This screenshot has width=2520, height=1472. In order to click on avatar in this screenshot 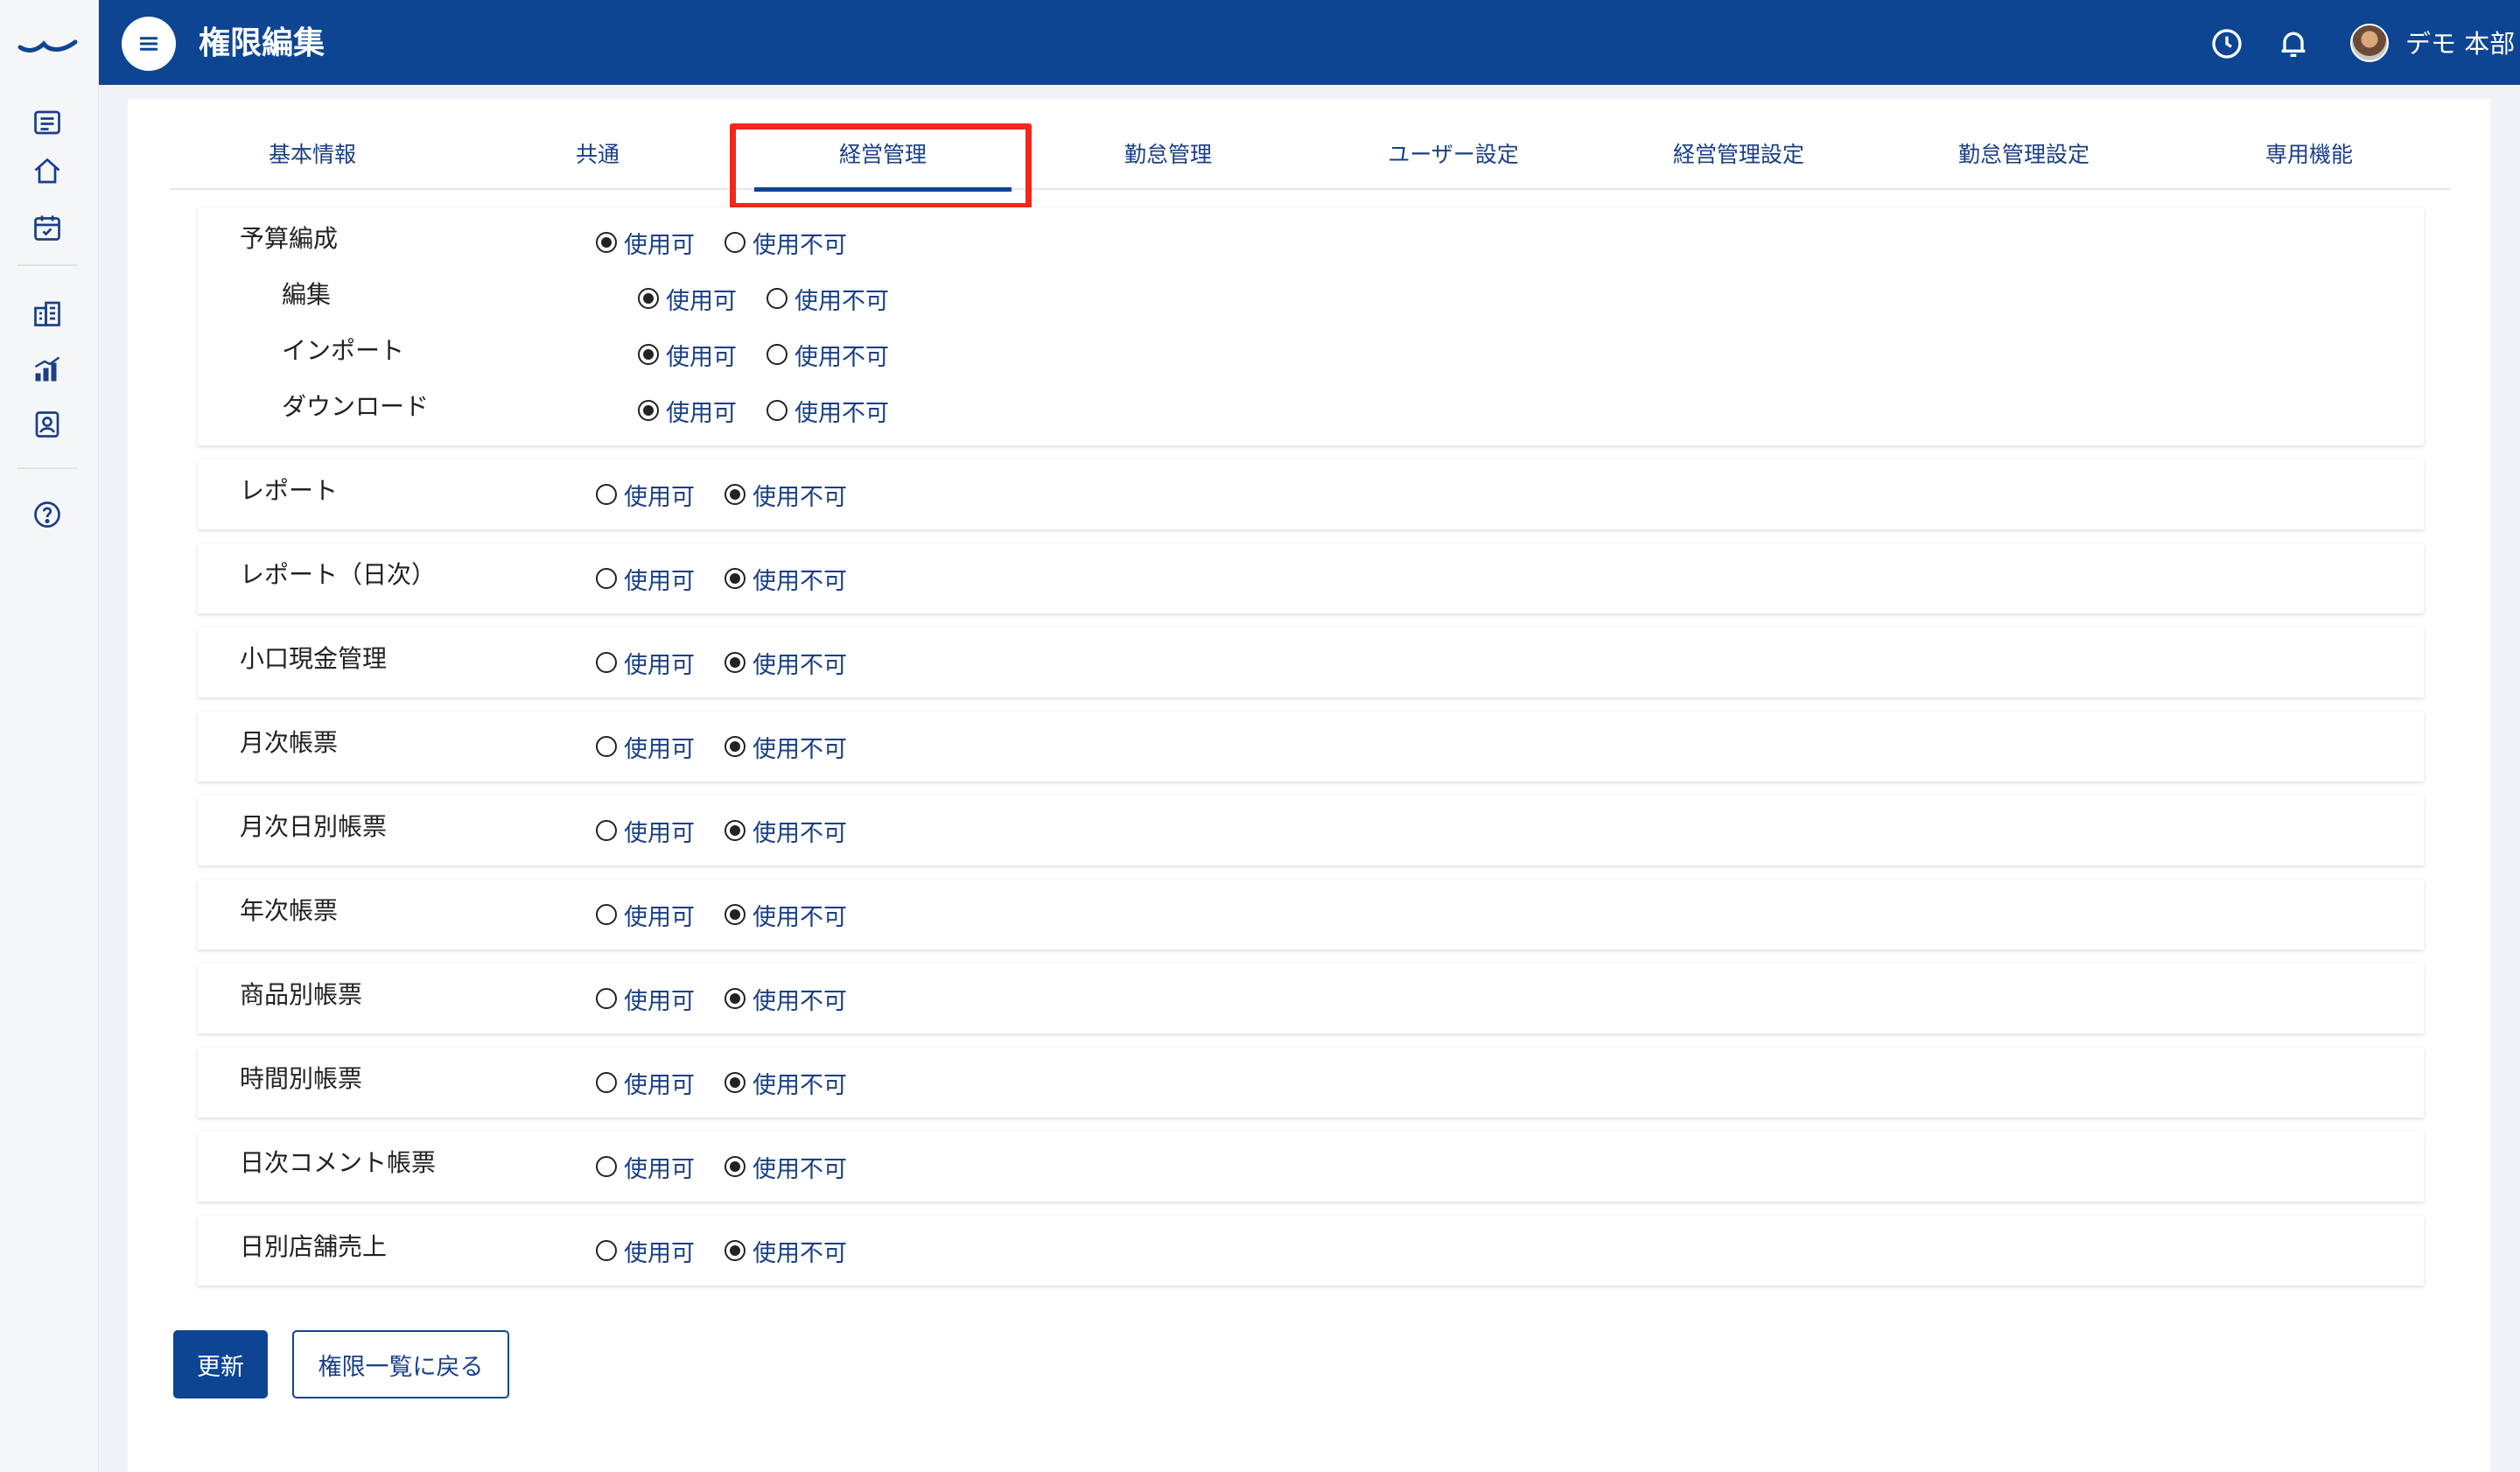, I will do `click(2369, 43)`.